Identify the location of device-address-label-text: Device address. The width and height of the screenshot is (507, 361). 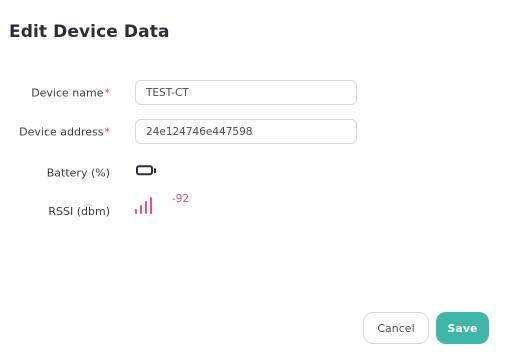
(61, 132).